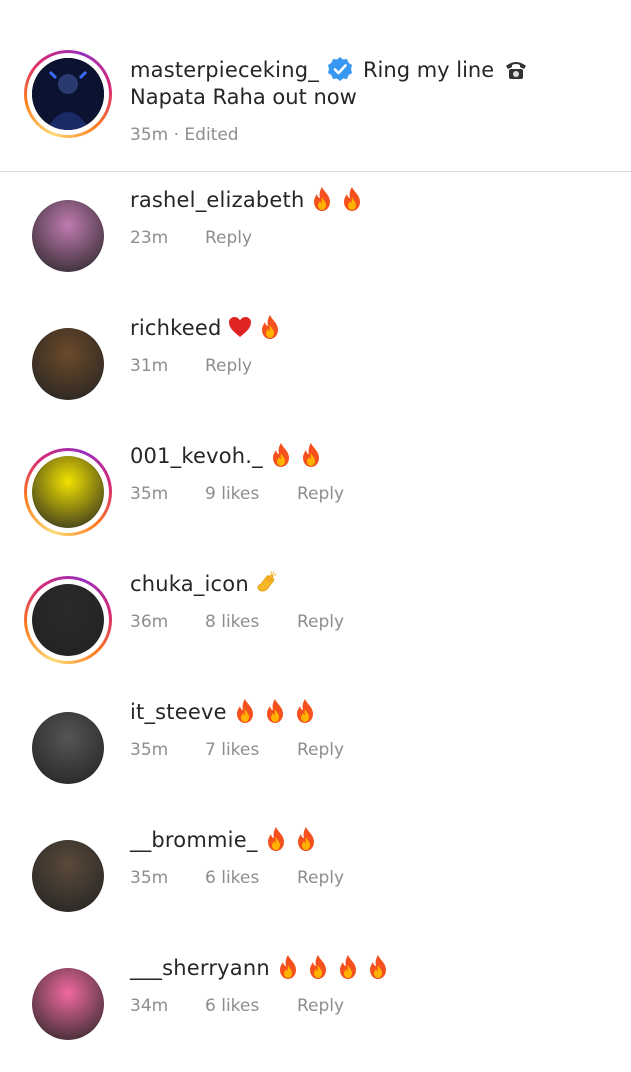 This screenshot has width=631, height=1072. What do you see at coordinates (149, 1006) in the screenshot?
I see `comment-time: 34m` at bounding box center [149, 1006].